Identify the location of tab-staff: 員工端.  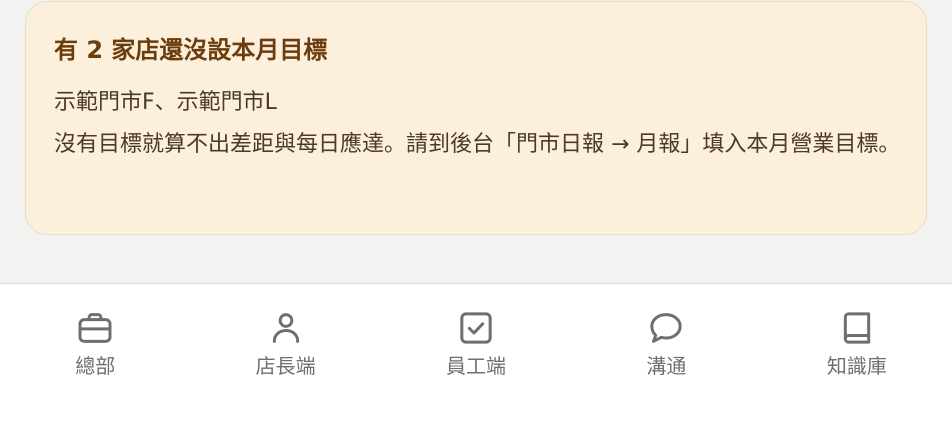
(476, 355).